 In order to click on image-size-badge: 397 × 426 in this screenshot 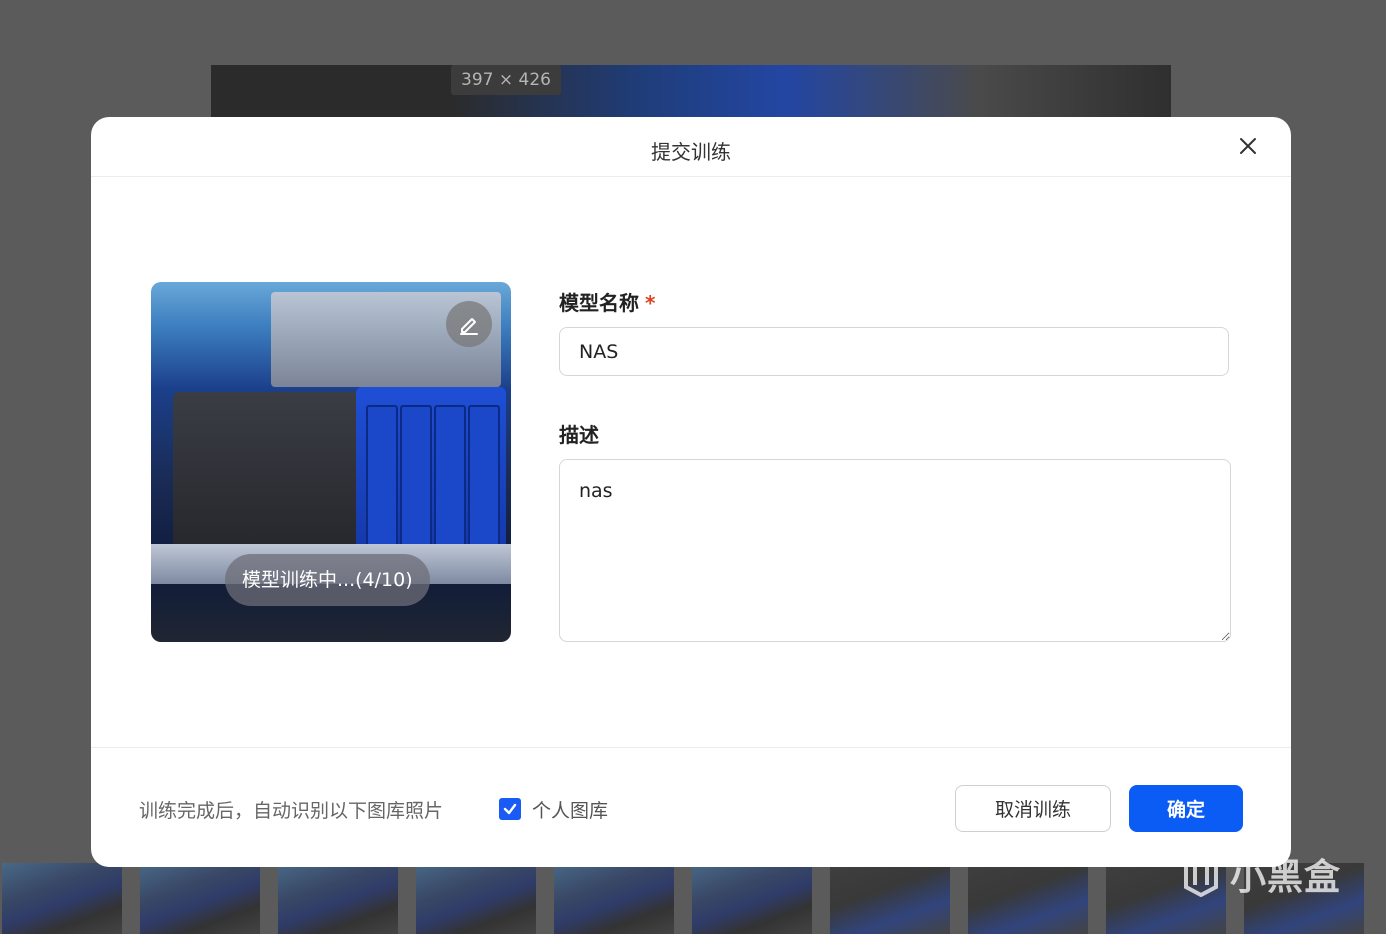, I will do `click(506, 80)`.